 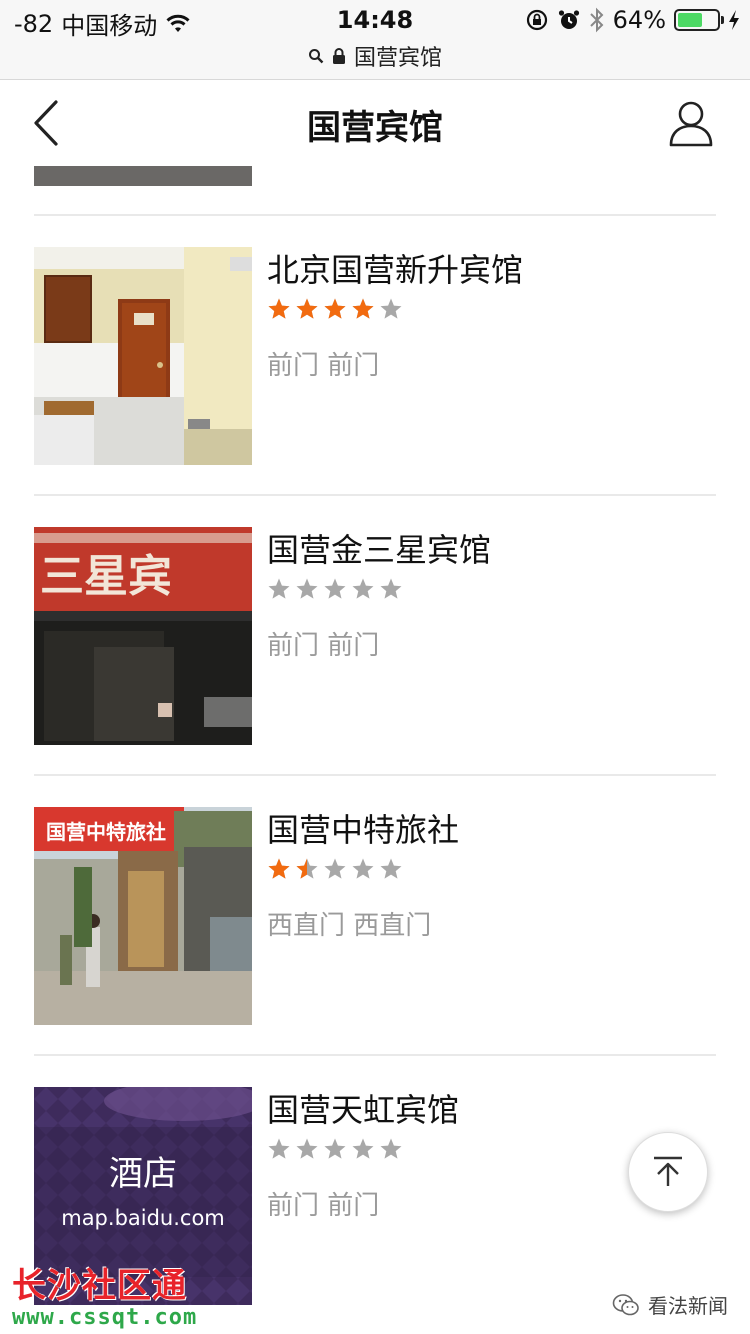 What do you see at coordinates (568, 19) in the screenshot?
I see `alarm-icon` at bounding box center [568, 19].